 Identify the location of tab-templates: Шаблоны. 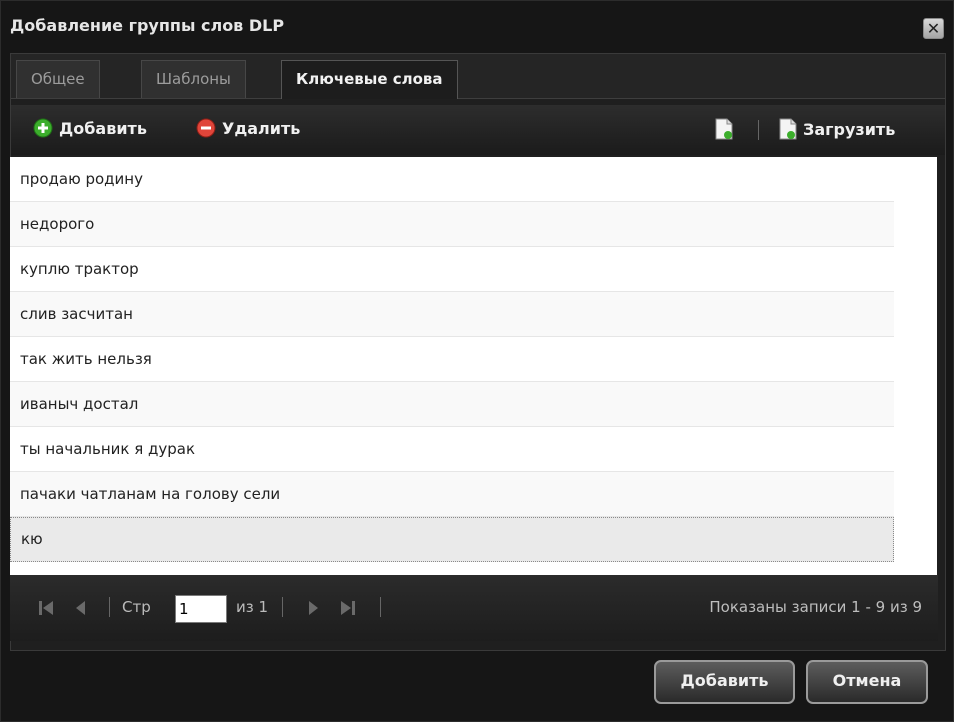
(193, 79).